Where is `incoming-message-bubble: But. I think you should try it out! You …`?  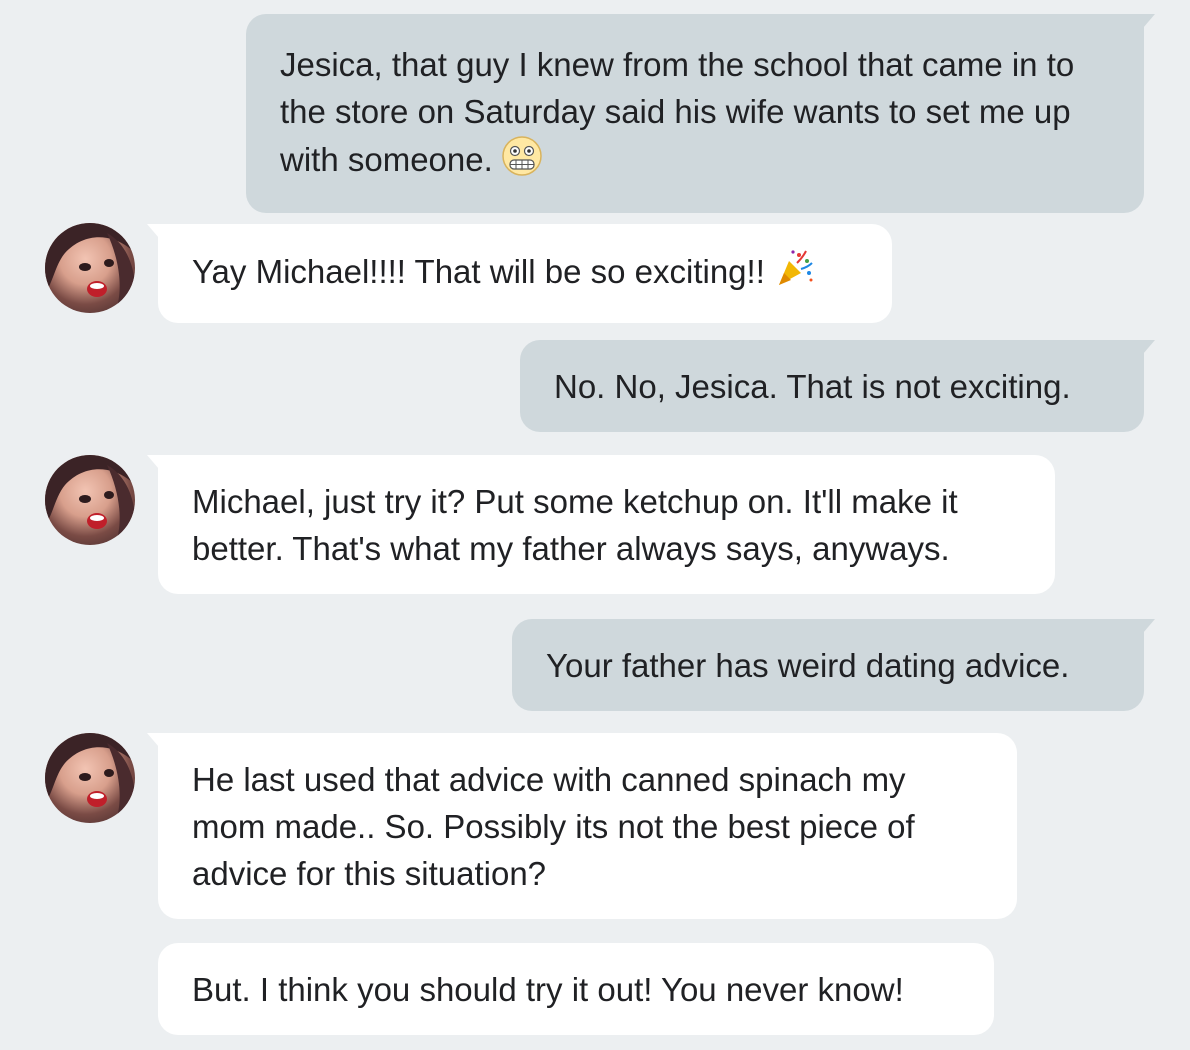
incoming-message-bubble: But. I think you should try it out! You … is located at coordinates (576, 989).